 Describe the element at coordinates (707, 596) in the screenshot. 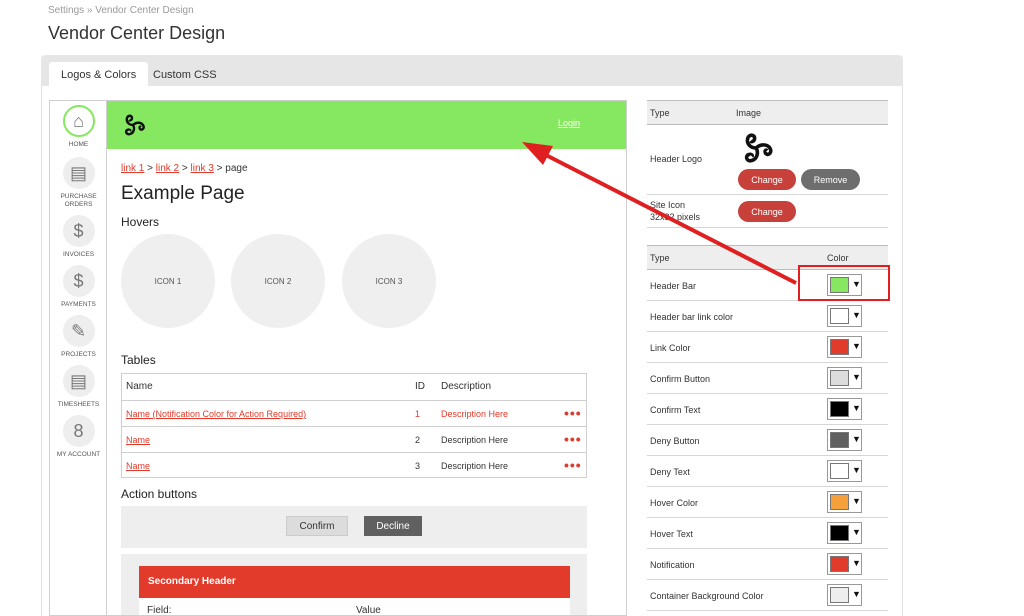

I see `color-row-label: Container Background Color` at that location.